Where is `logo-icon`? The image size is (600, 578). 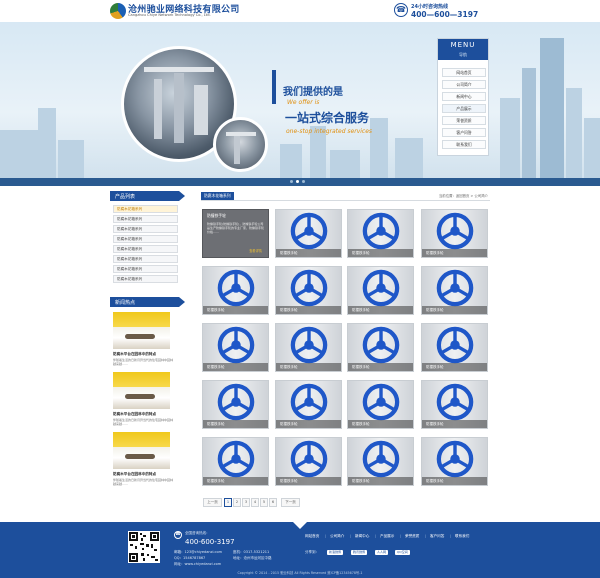
logo-icon is located at coordinates (118, 11).